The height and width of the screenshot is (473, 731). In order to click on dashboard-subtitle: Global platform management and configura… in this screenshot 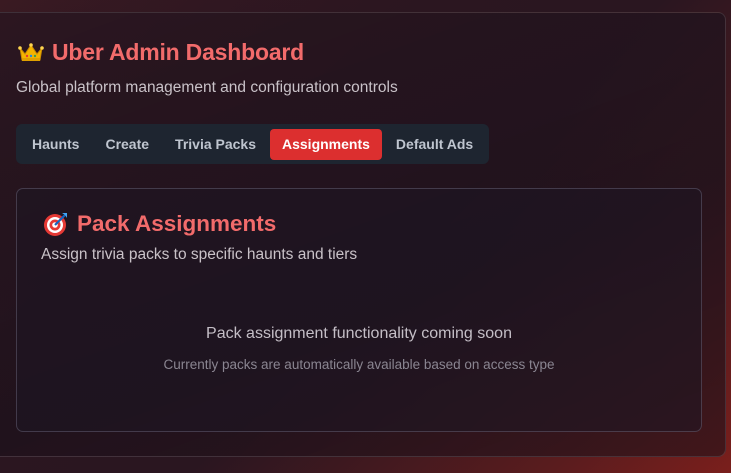, I will do `click(207, 87)`.